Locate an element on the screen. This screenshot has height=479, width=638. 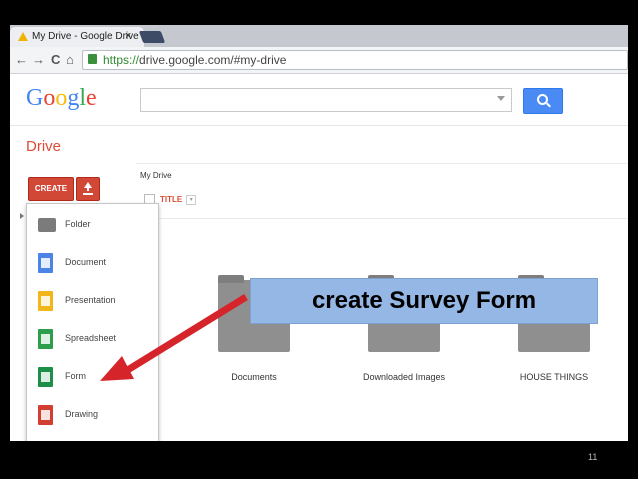
header-divider is located at coordinates (319, 125).